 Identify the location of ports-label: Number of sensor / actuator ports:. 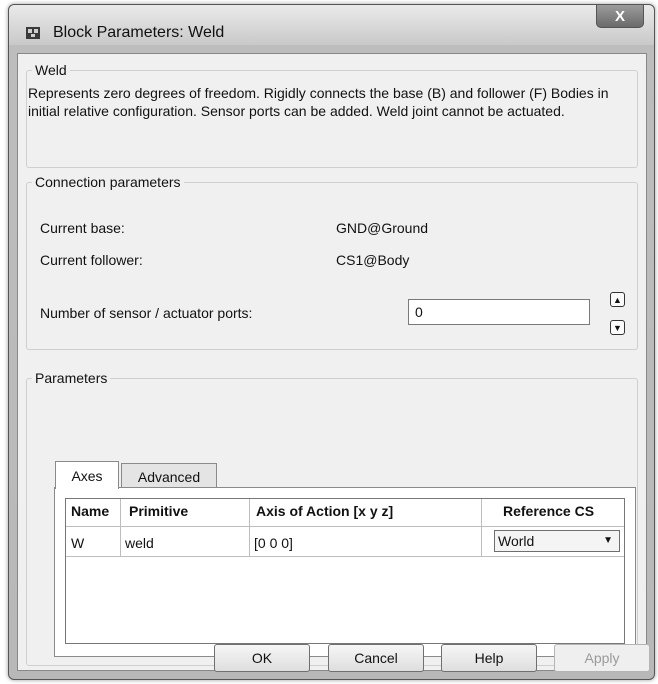
(146, 313).